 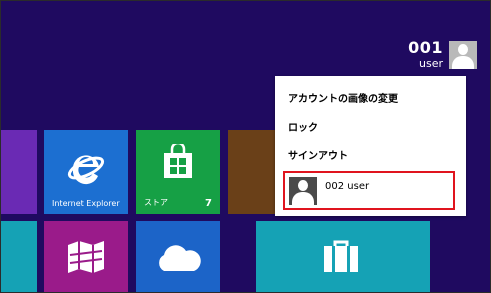 I want to click on tile-partial-purple, so click(x=18, y=172).